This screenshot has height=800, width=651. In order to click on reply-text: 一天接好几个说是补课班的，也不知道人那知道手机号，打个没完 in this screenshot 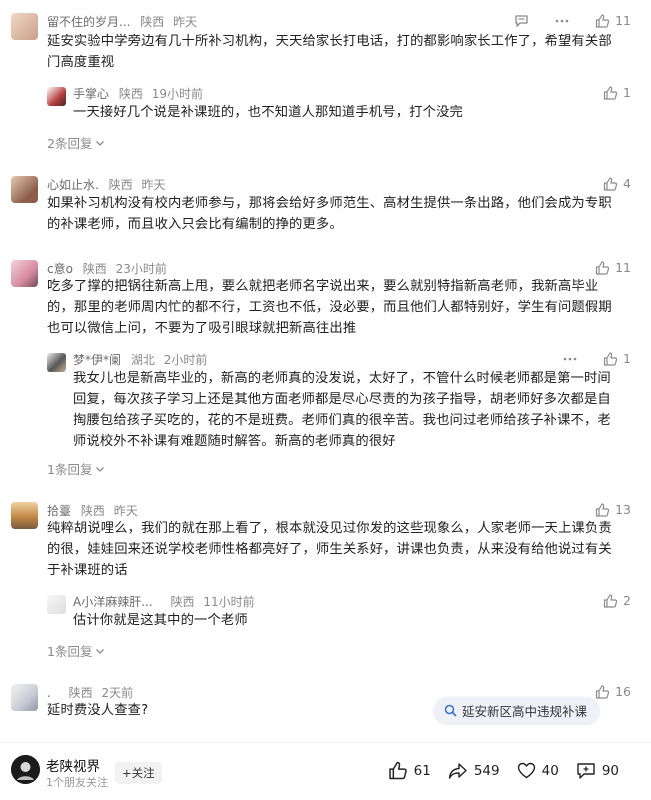, I will do `click(353, 112)`.